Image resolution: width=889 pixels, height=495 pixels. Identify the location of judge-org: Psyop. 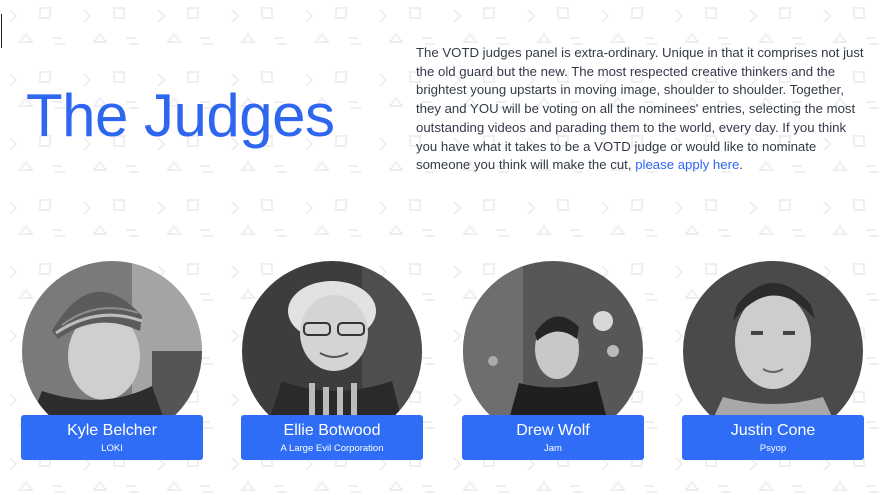
(773, 448).